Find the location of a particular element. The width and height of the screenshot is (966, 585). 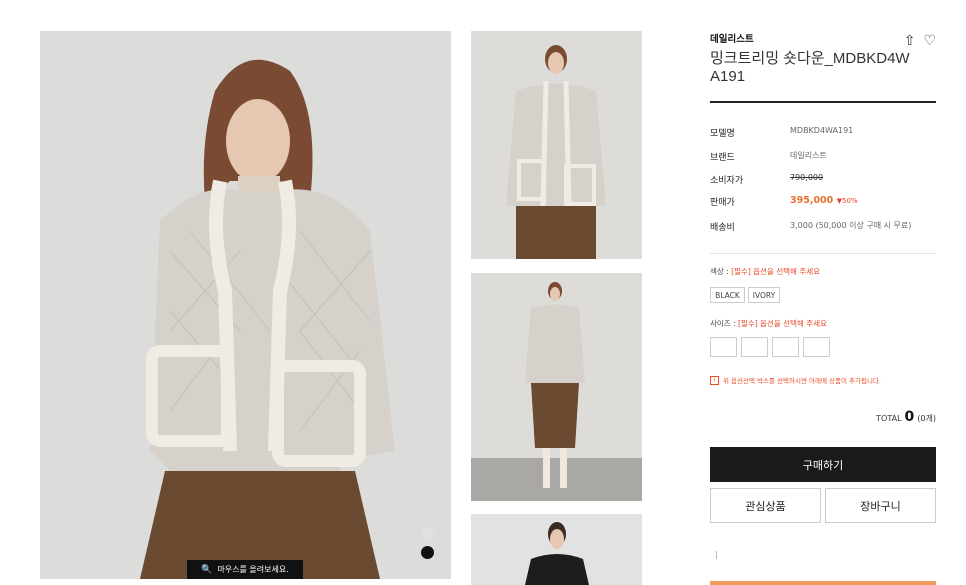

title-divider is located at coordinates (823, 102).